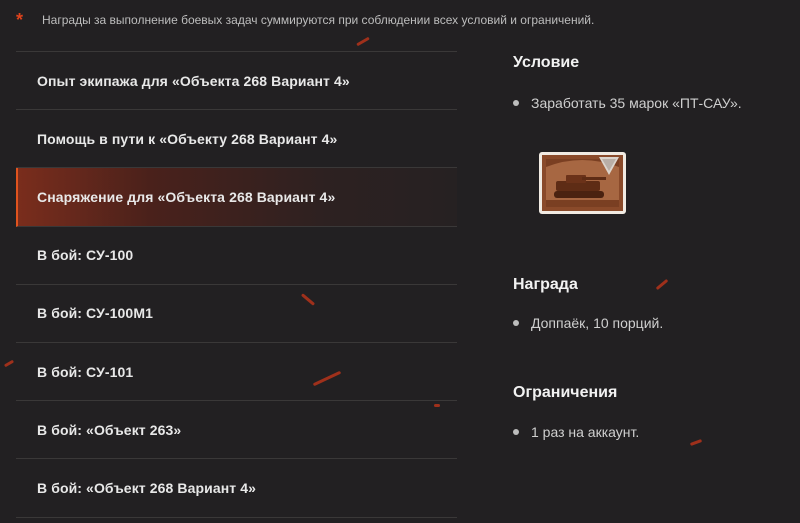  What do you see at coordinates (653, 82) in the screenshot?
I see `condition-section: Условие Заработать 35 марок «ПТ-САУ».` at bounding box center [653, 82].